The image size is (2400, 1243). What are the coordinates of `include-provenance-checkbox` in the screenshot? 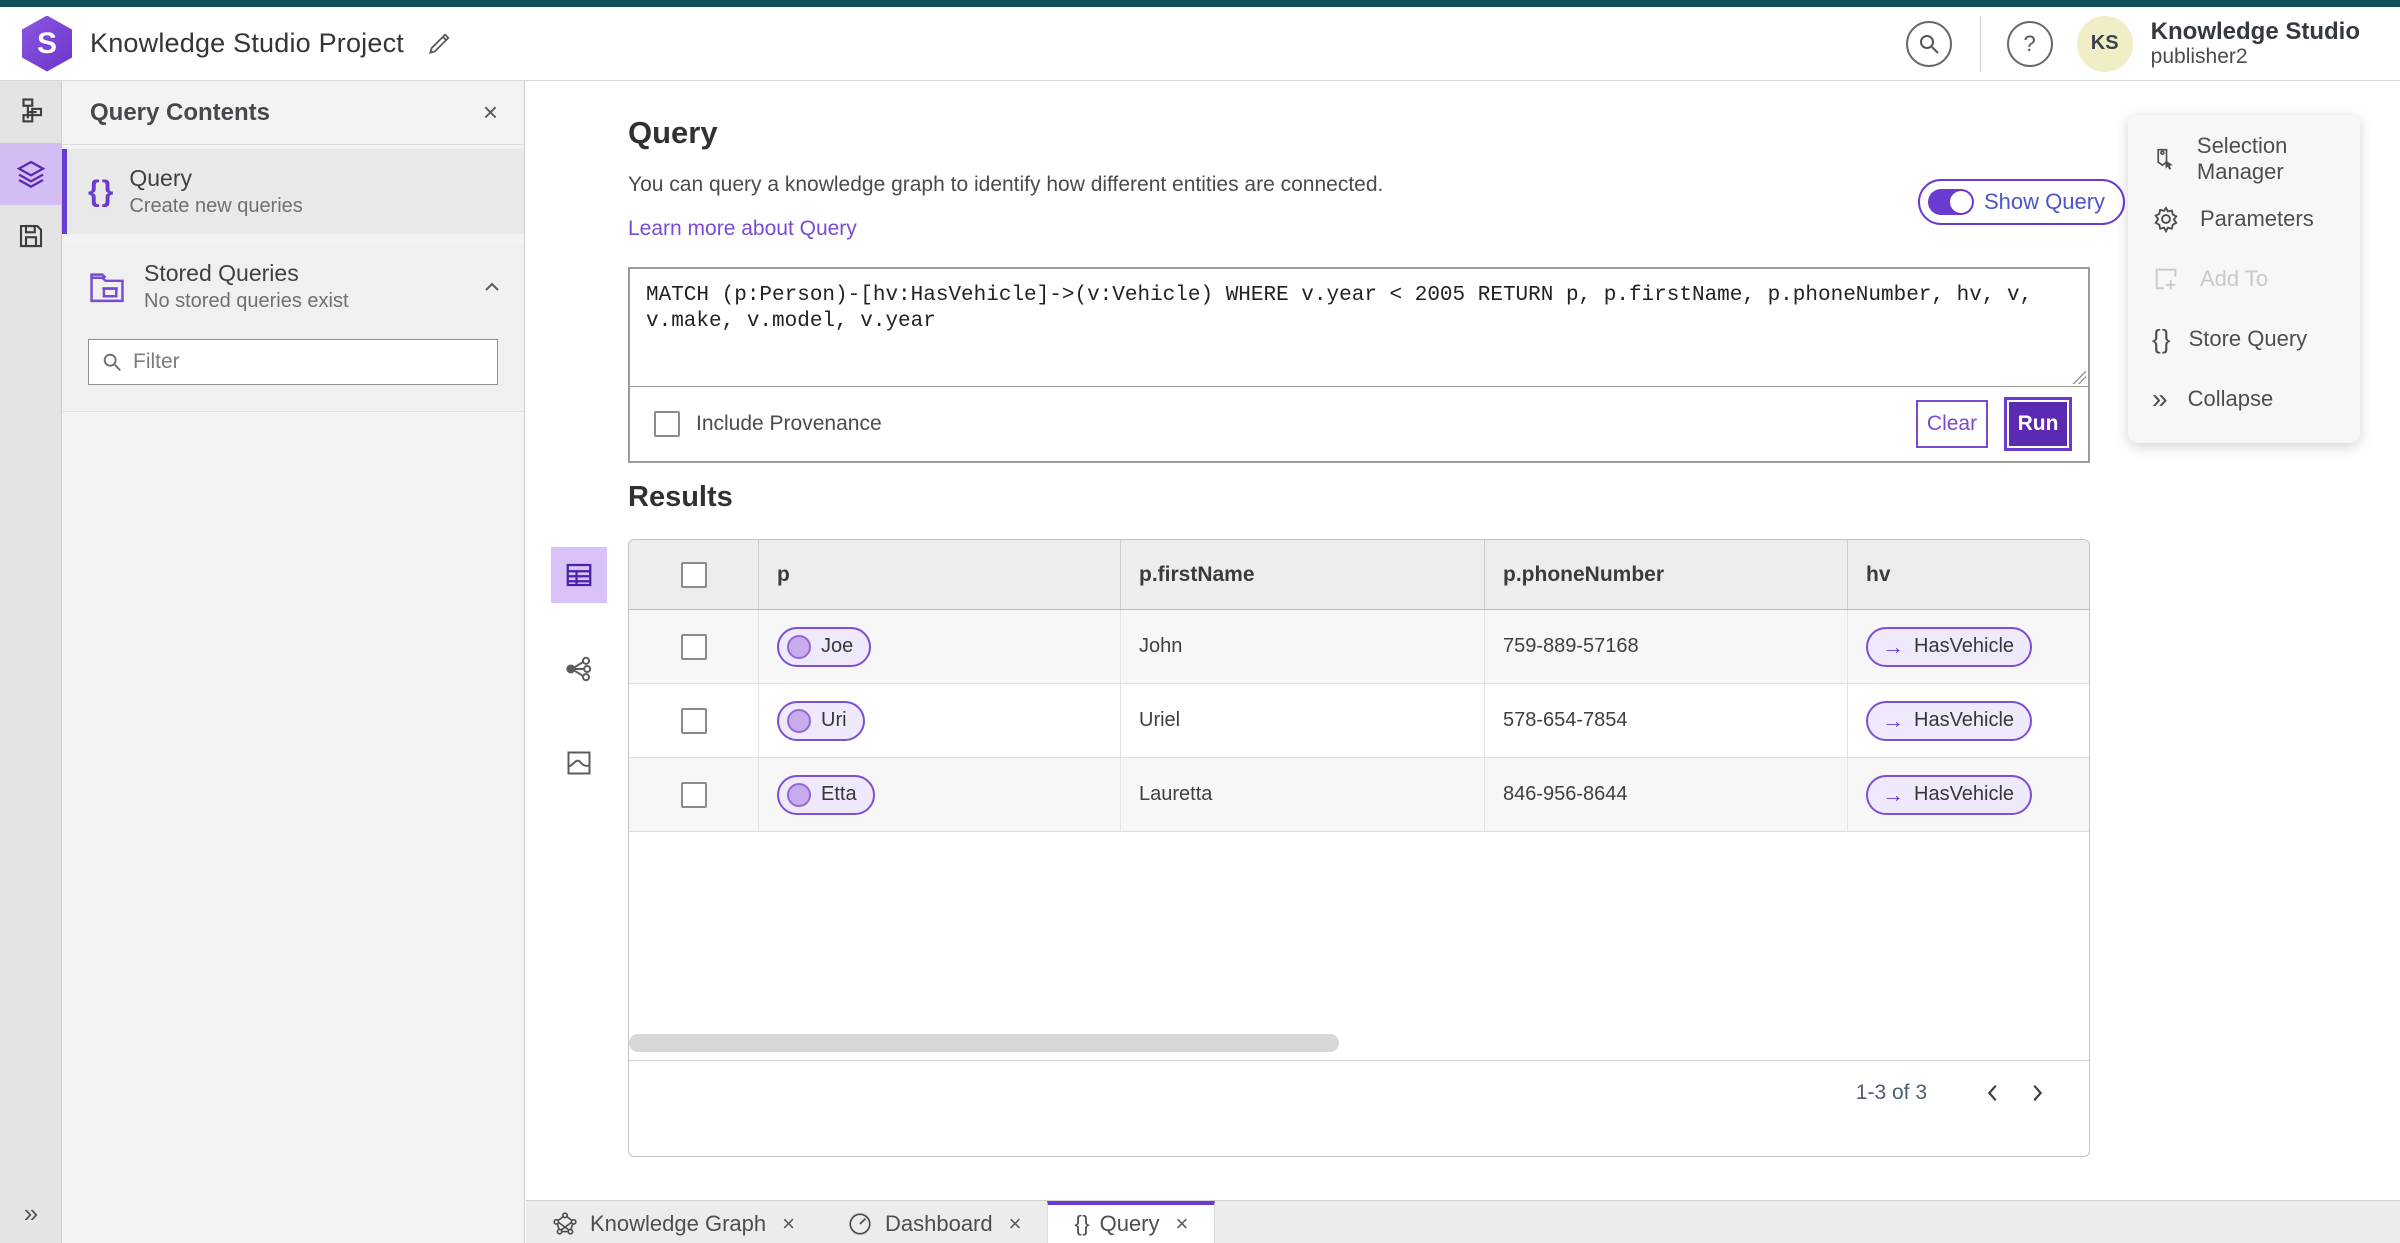 It's located at (667, 424).